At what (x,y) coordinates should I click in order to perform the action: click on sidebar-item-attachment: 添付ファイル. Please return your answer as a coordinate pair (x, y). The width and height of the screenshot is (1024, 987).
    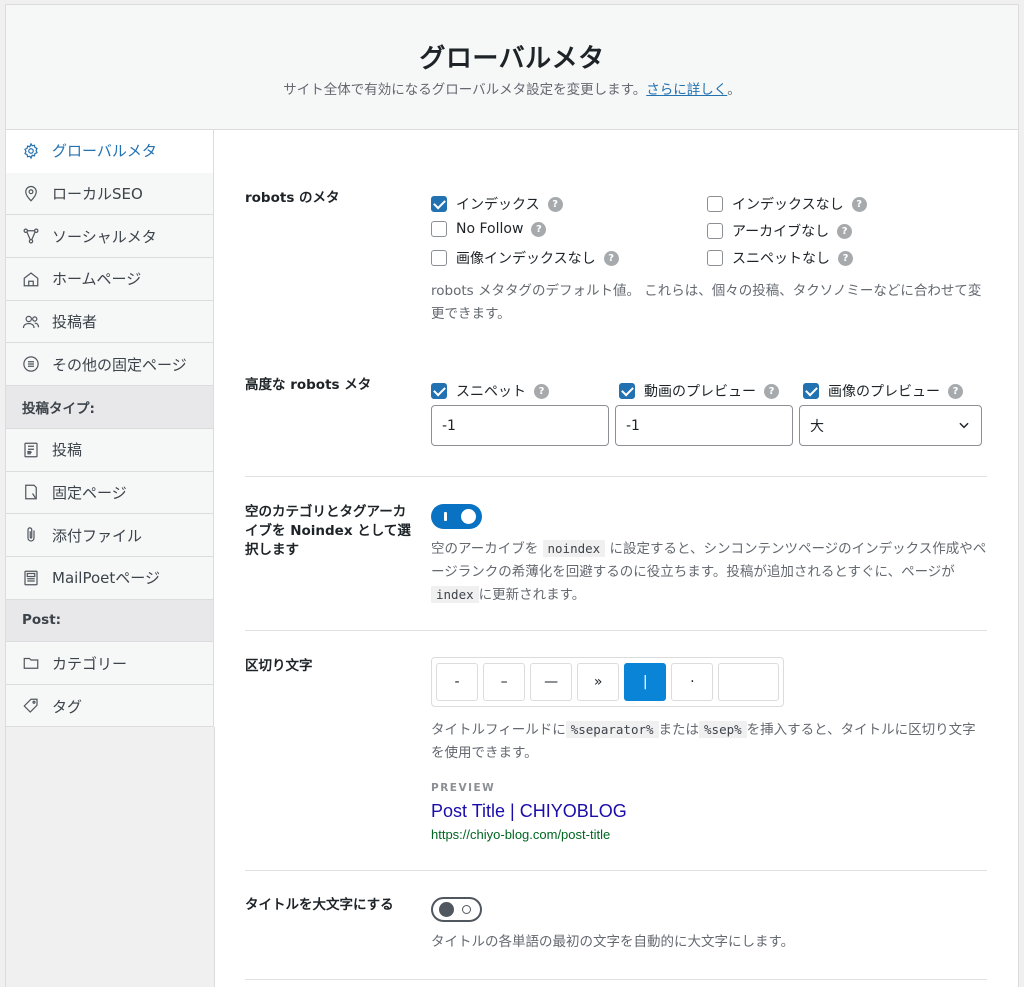
    Looking at the image, I should click on (109, 535).